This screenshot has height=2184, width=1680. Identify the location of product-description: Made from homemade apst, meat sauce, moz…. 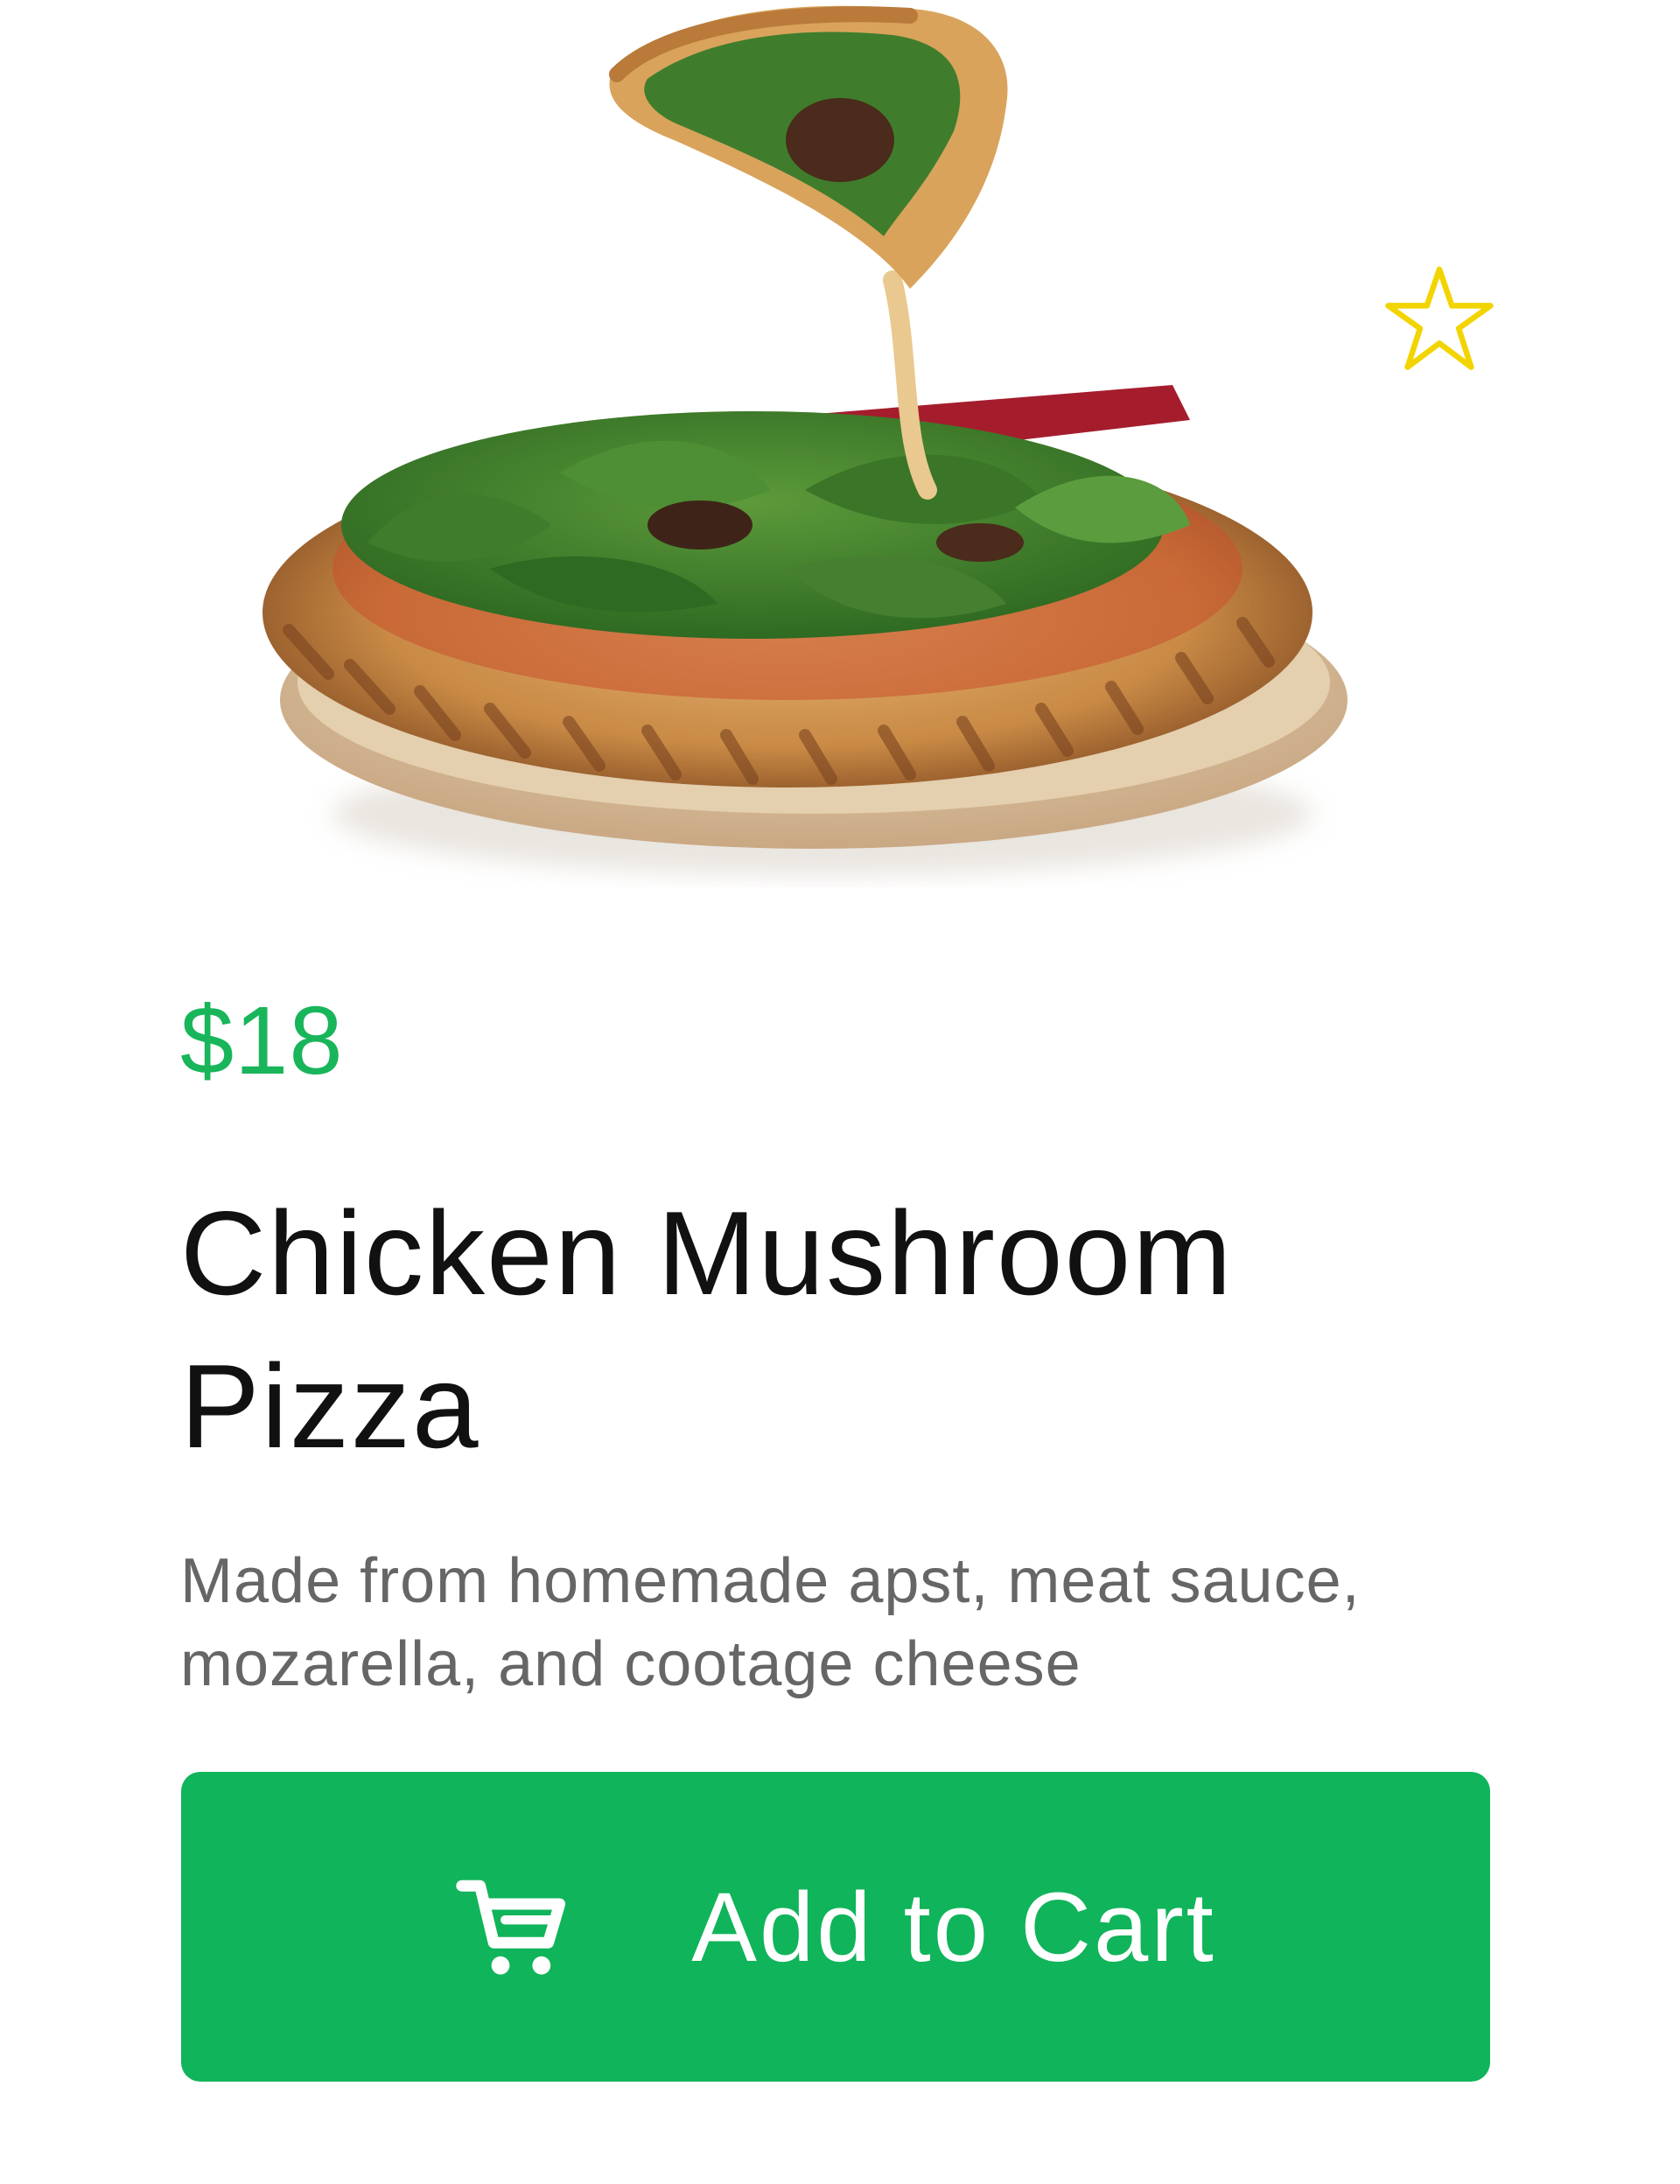
(770, 1622).